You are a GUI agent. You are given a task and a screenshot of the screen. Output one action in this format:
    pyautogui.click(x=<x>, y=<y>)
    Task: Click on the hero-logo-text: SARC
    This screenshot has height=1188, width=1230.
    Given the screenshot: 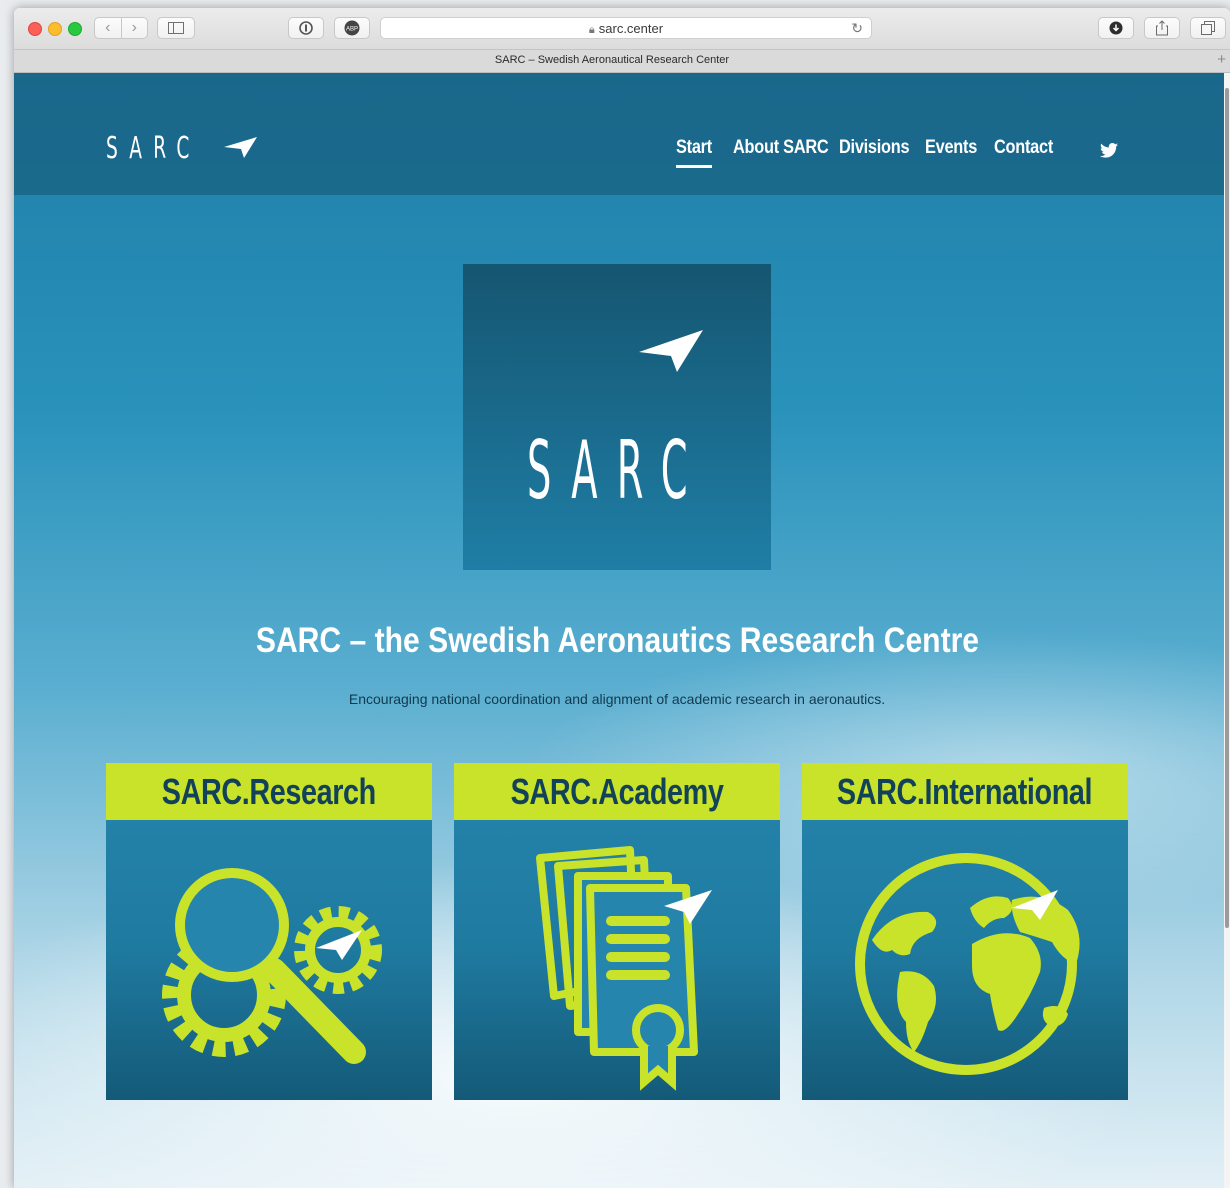 What is the action you would take?
    pyautogui.click(x=617, y=470)
    